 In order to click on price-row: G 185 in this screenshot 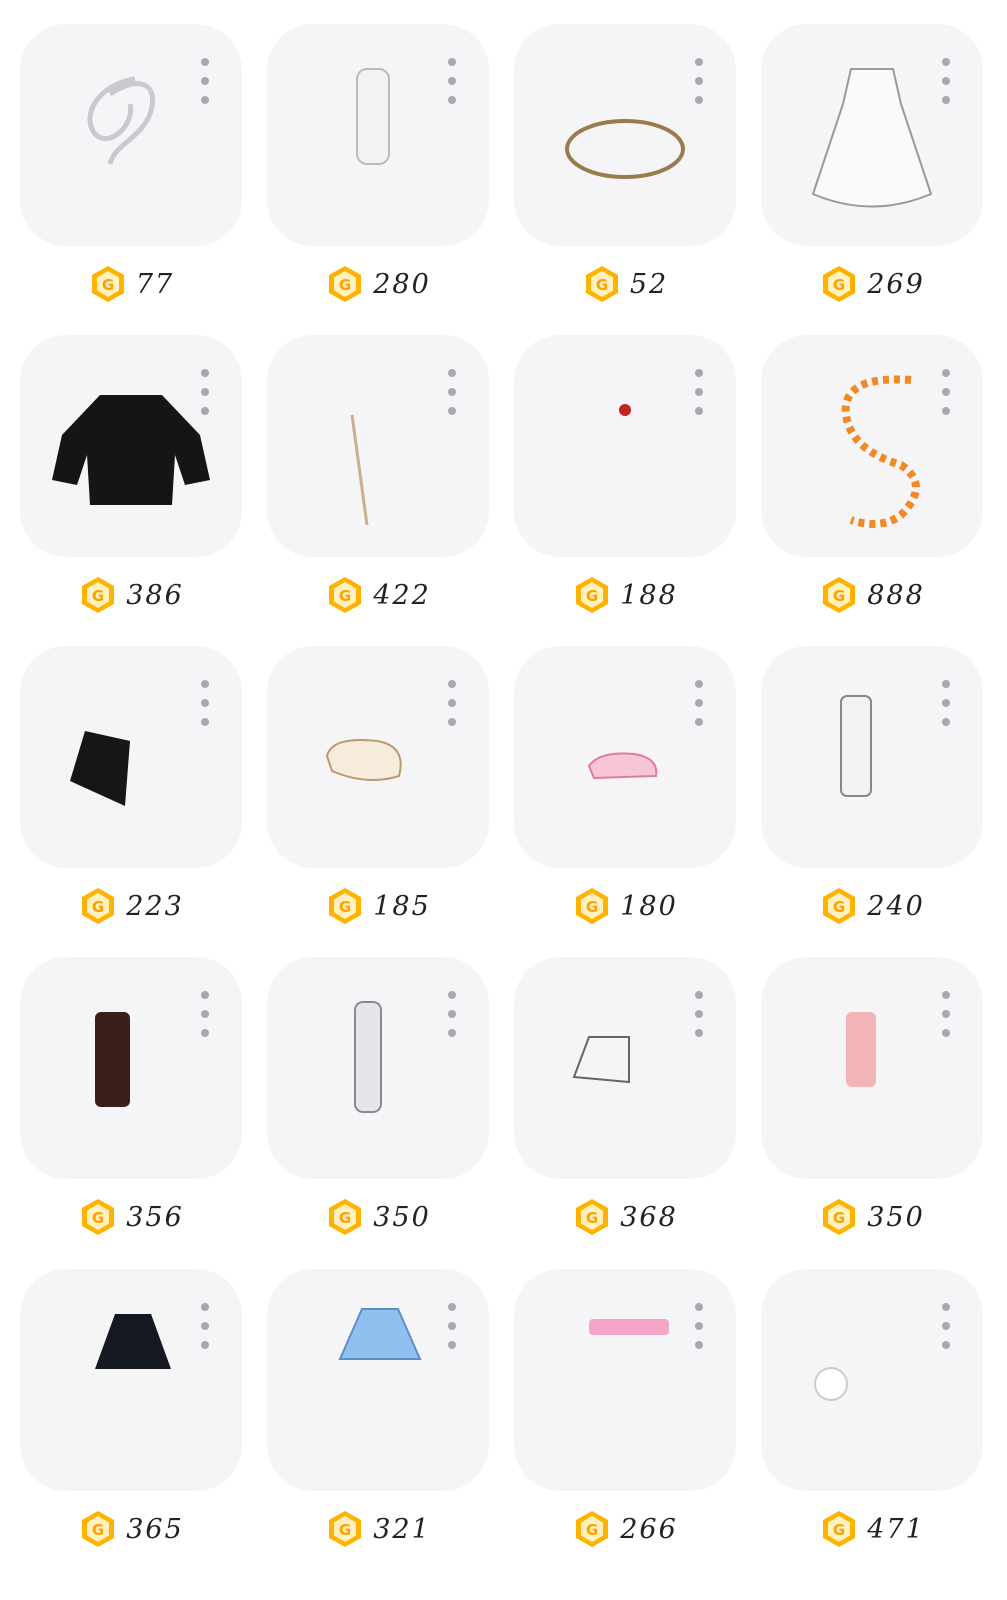, I will do `click(378, 906)`.